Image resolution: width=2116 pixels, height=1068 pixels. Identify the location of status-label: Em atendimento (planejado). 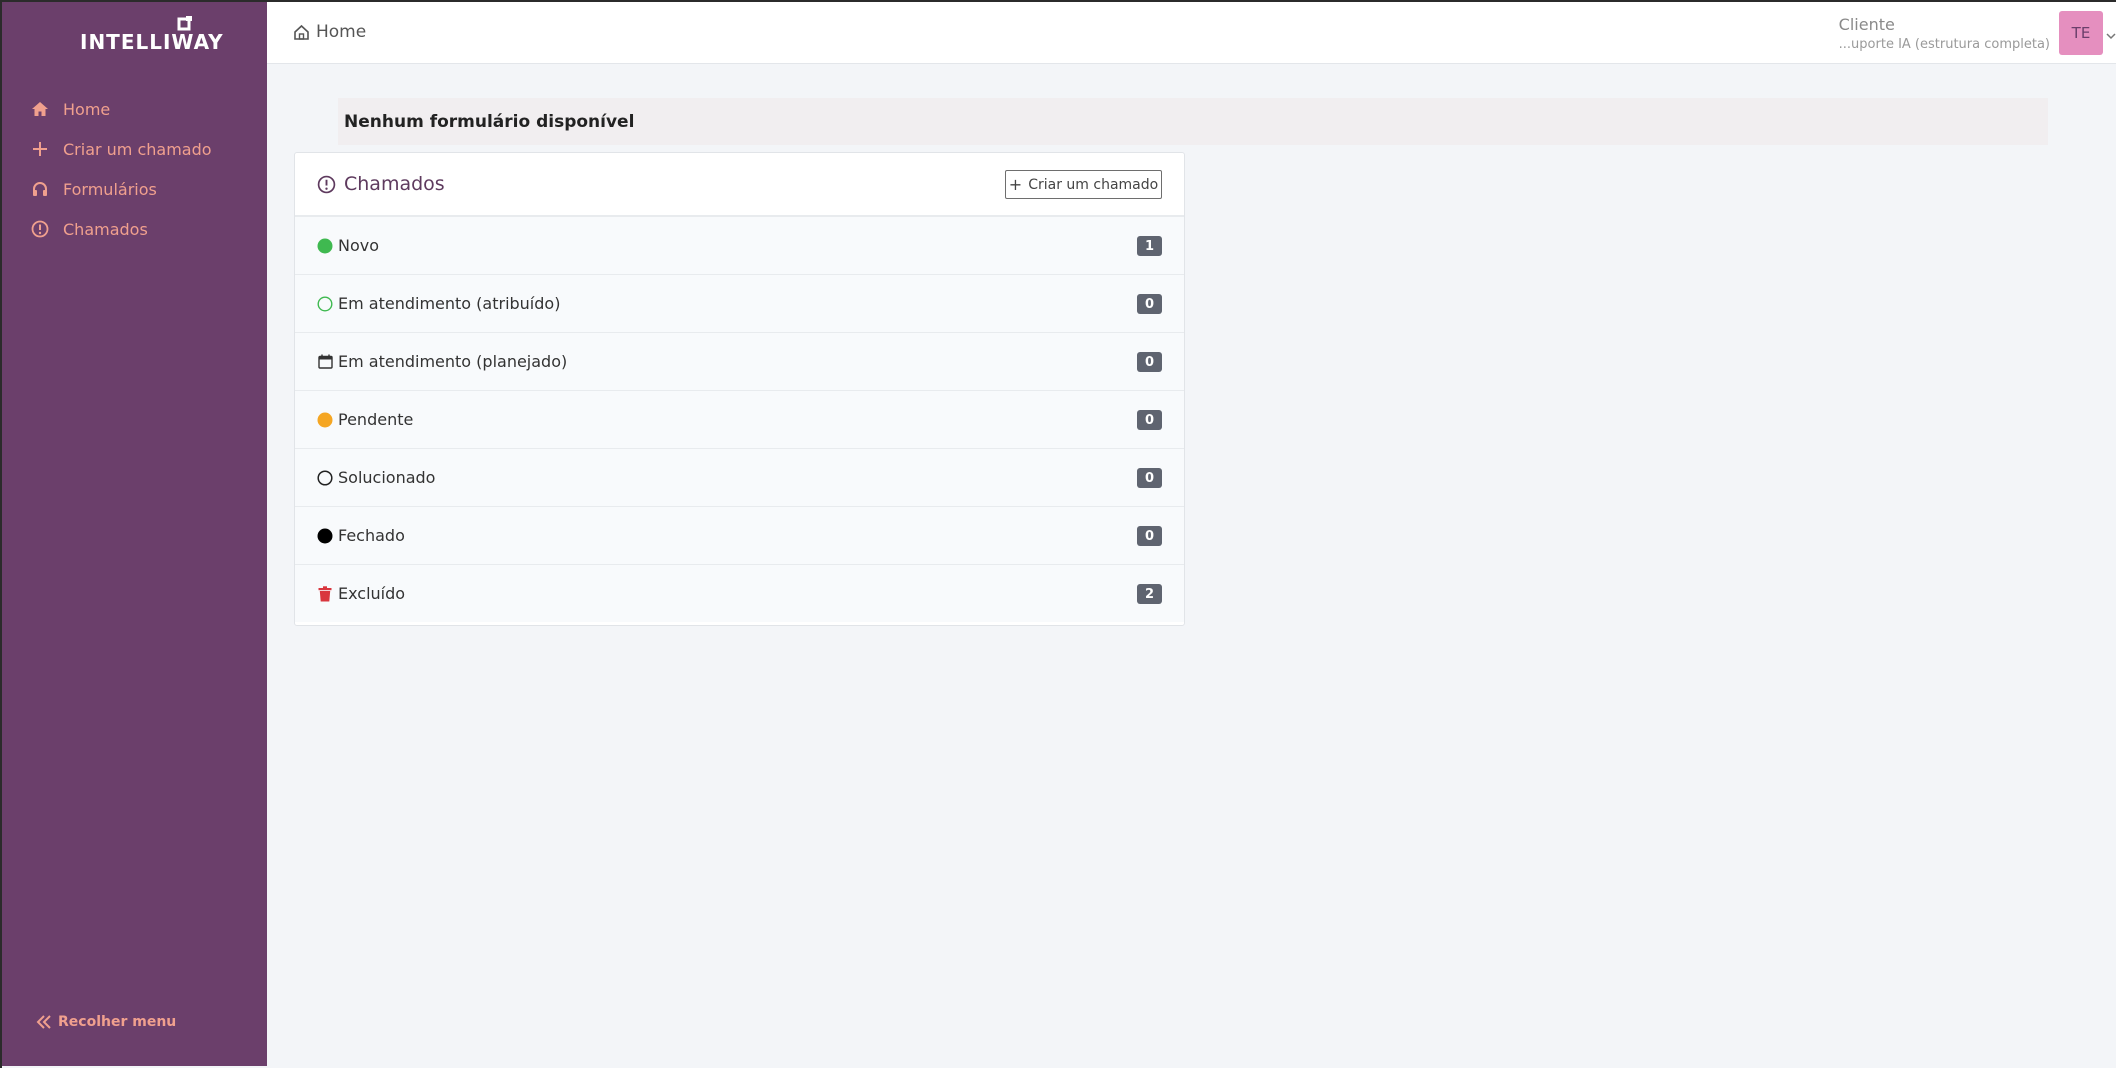
(453, 361).